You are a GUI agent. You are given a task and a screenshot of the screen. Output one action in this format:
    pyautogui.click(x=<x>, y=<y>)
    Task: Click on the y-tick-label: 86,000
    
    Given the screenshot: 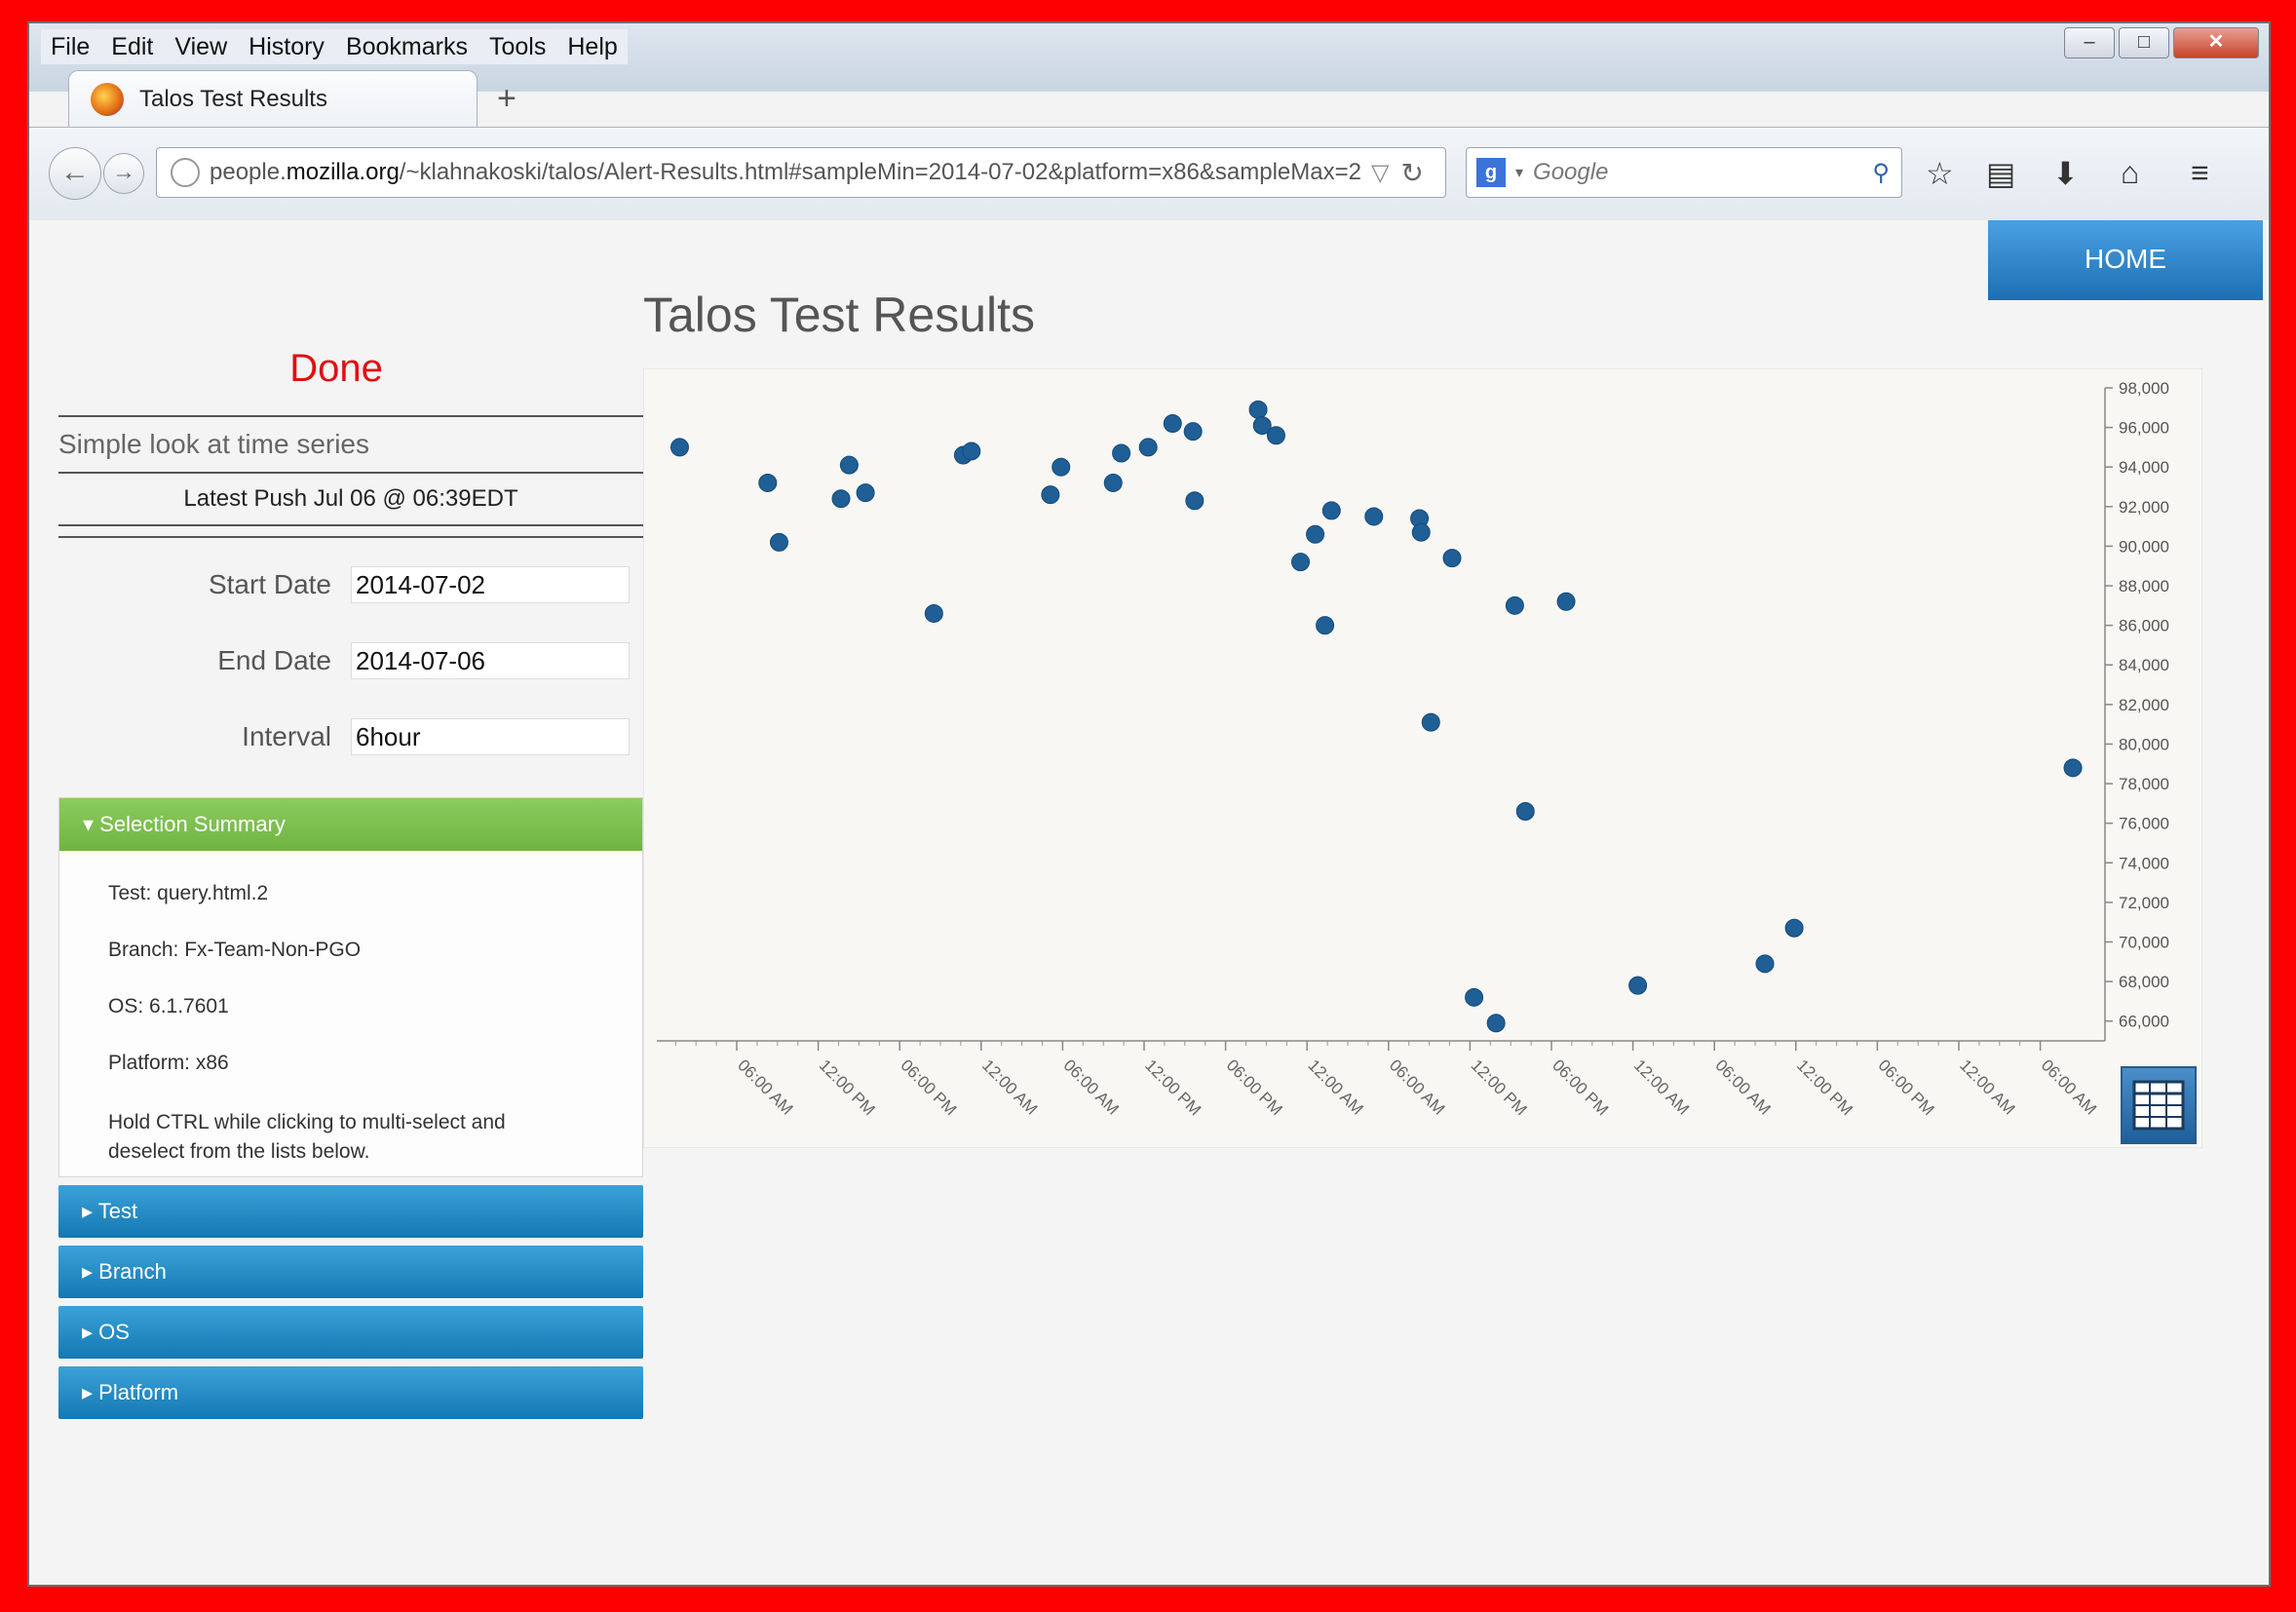 What is the action you would take?
    pyautogui.click(x=2144, y=626)
    